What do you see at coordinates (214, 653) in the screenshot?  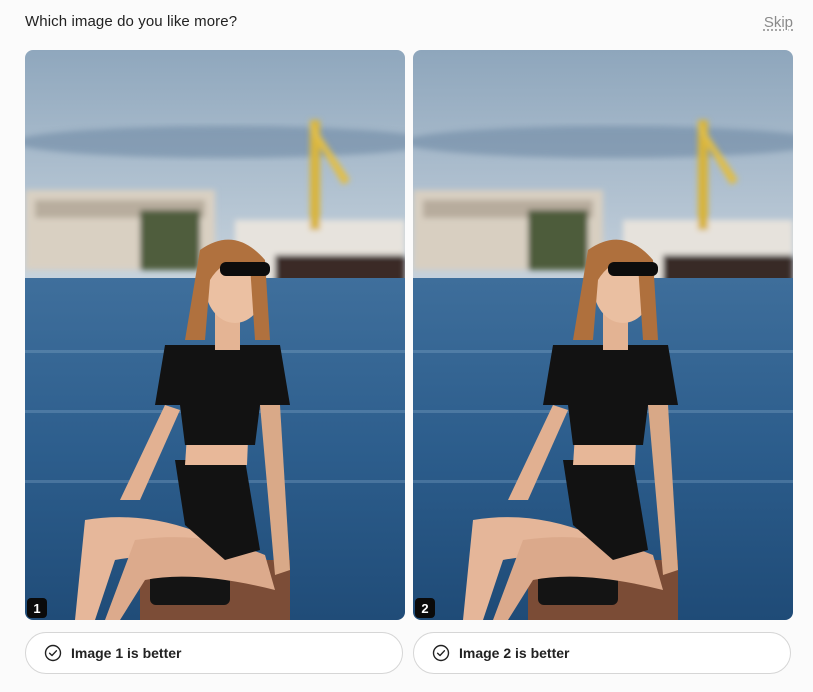 I see `image-1-better-button: Image 1 is better` at bounding box center [214, 653].